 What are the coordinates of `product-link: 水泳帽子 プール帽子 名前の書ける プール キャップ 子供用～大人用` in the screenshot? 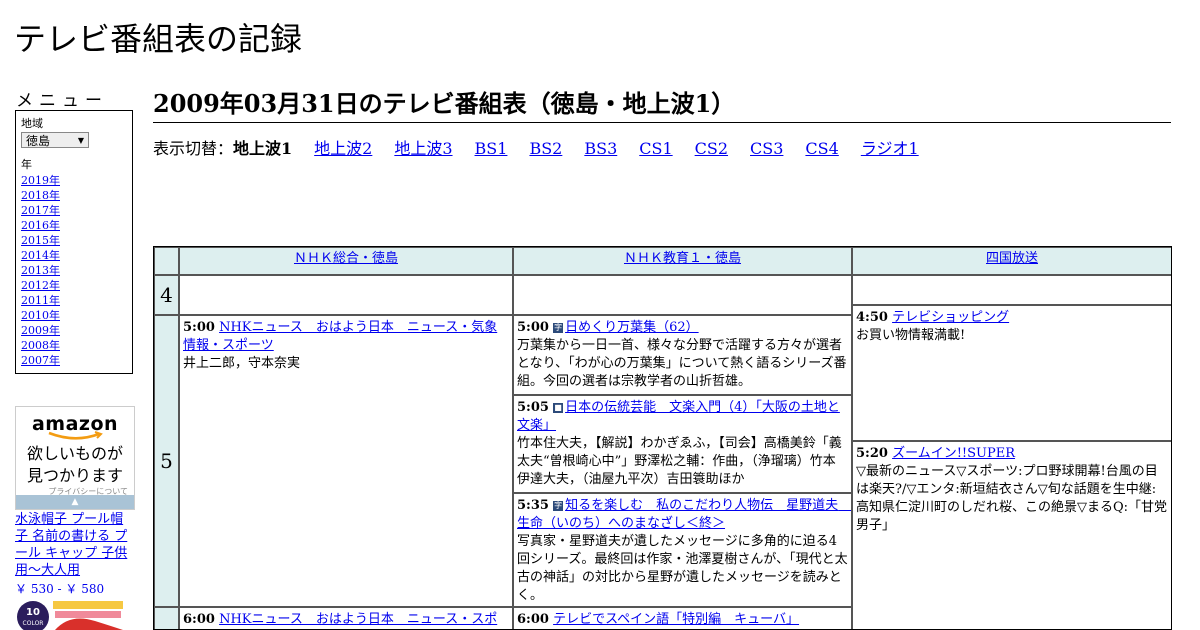 It's located at (74, 545).